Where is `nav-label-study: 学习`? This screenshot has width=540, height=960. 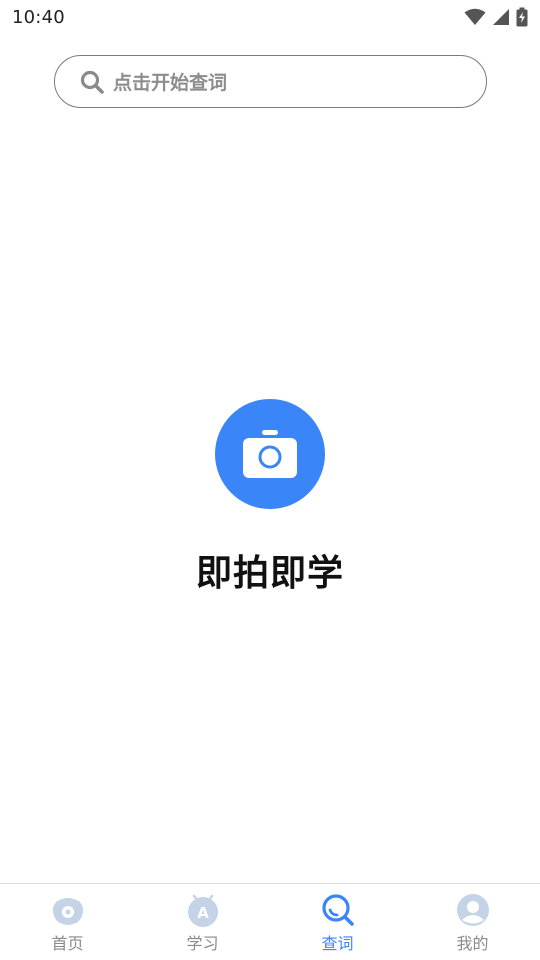 nav-label-study: 学习 is located at coordinates (202, 943).